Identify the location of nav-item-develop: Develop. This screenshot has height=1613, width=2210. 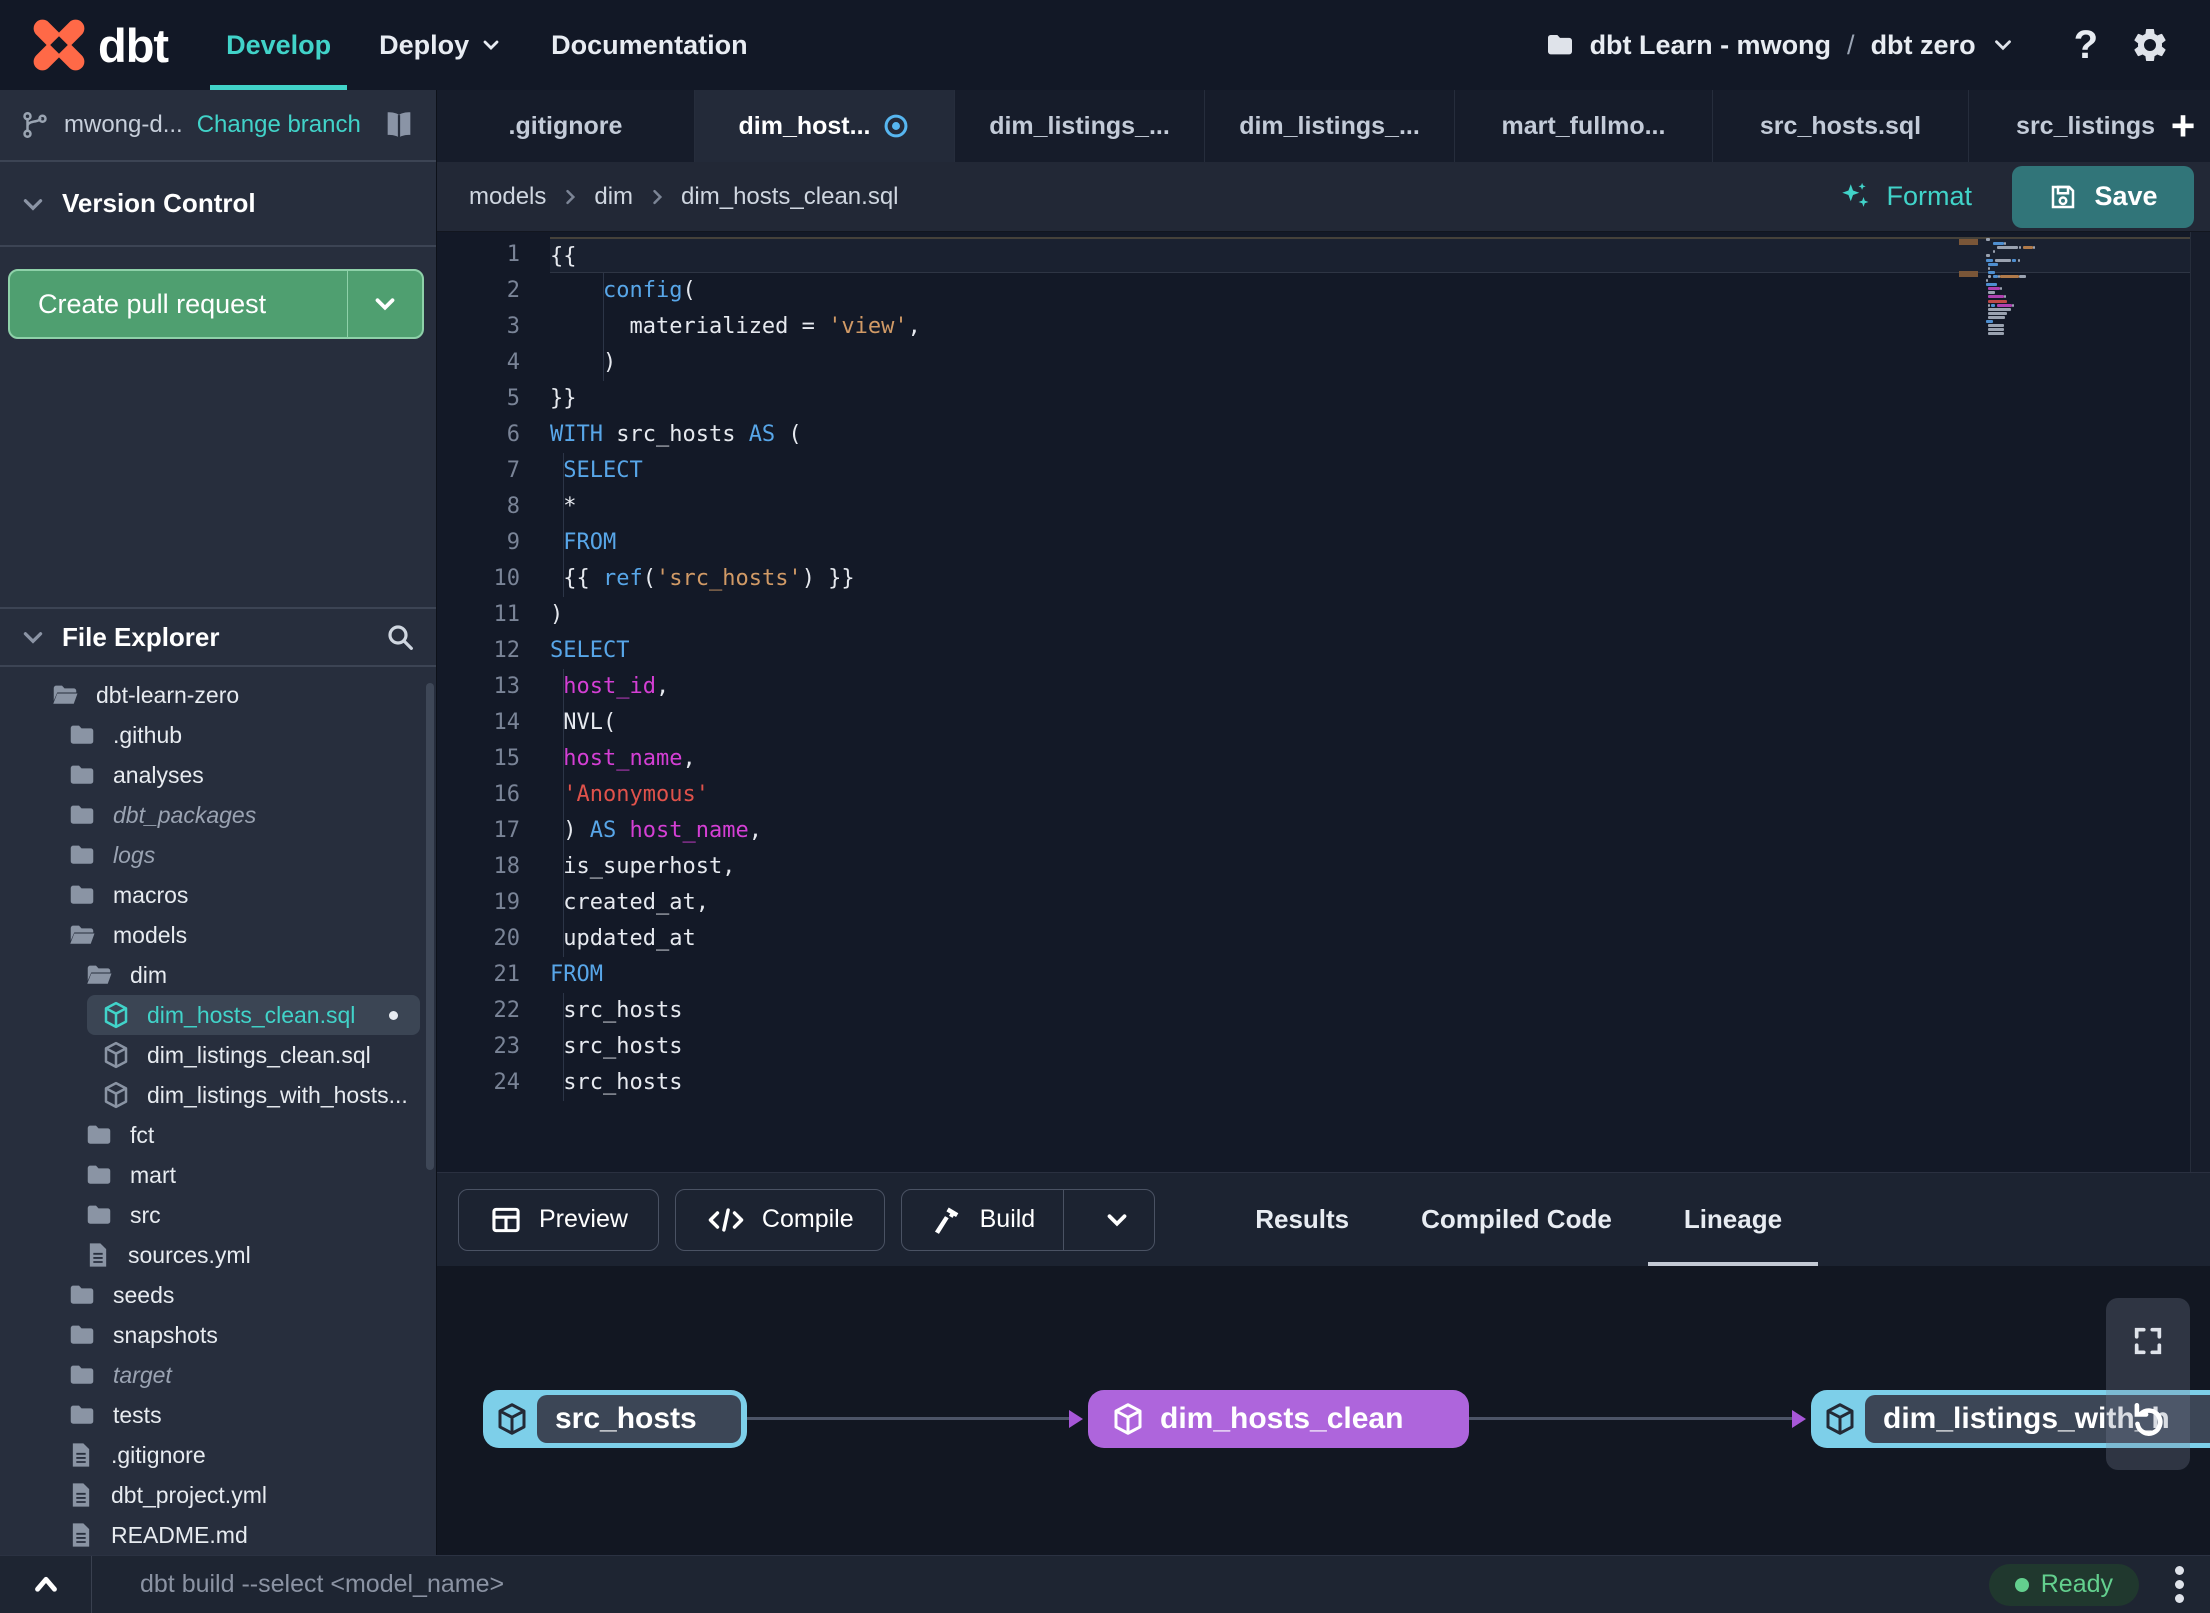
(278, 45).